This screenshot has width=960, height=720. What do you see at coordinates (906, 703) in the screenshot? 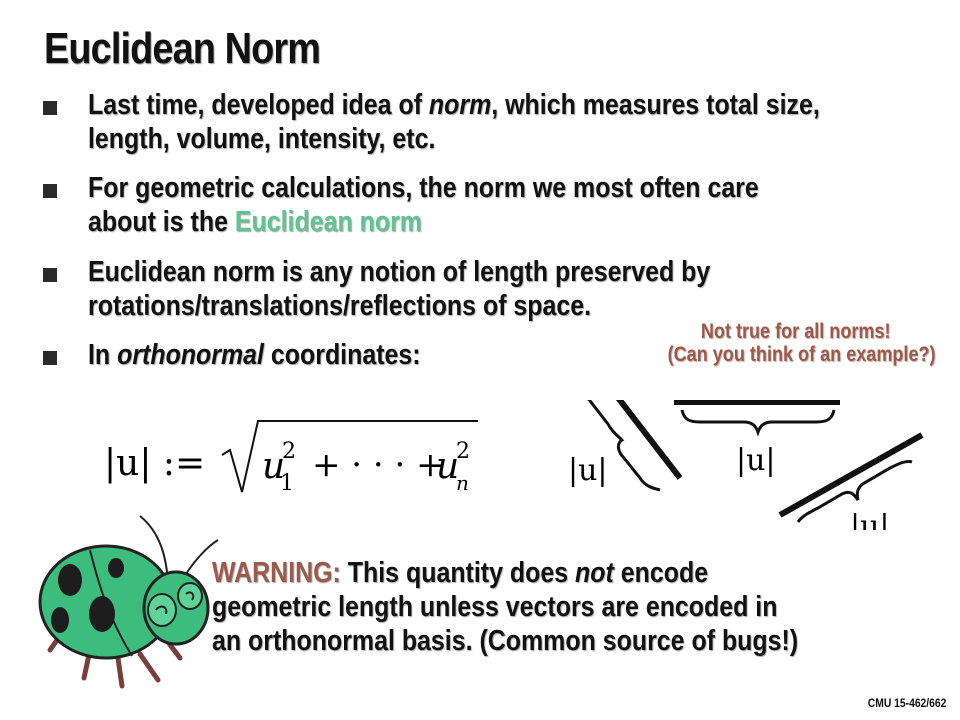
I see `course-footer: CMU 15-462/662` at bounding box center [906, 703].